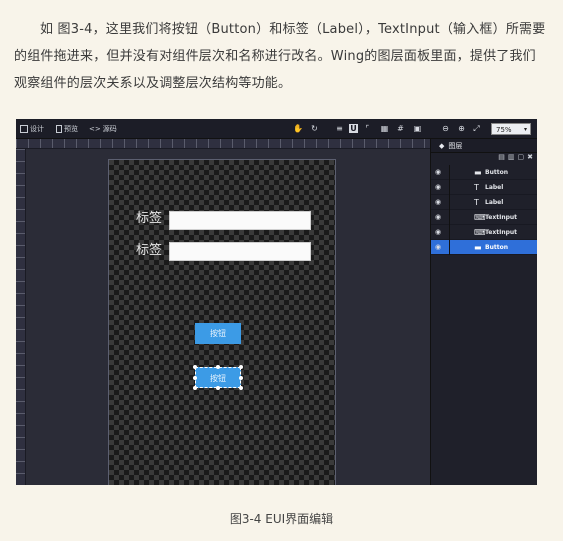 The width and height of the screenshot is (563, 541). I want to click on grid-icon: ▦, so click(384, 128).